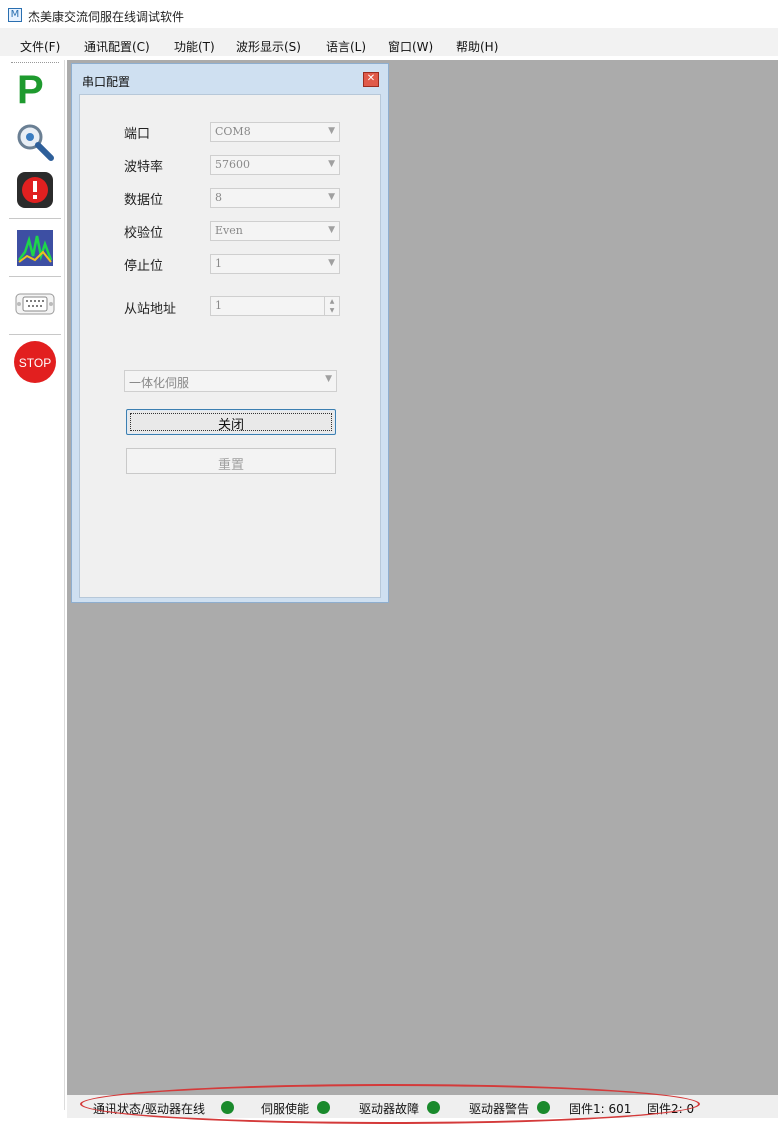  I want to click on databits-select: 8 ▼, so click(275, 198).